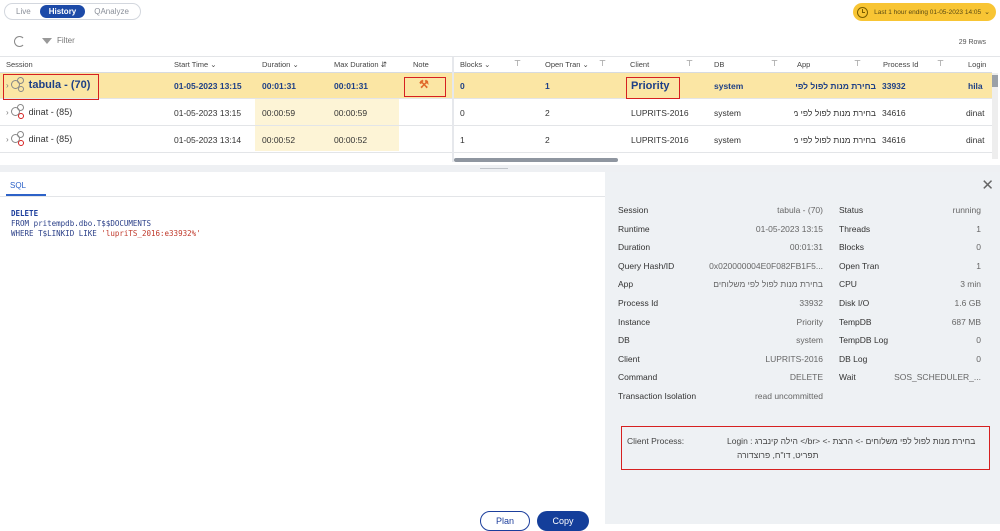  What do you see at coordinates (854, 303) in the screenshot?
I see `detail-label: Disk I/O` at bounding box center [854, 303].